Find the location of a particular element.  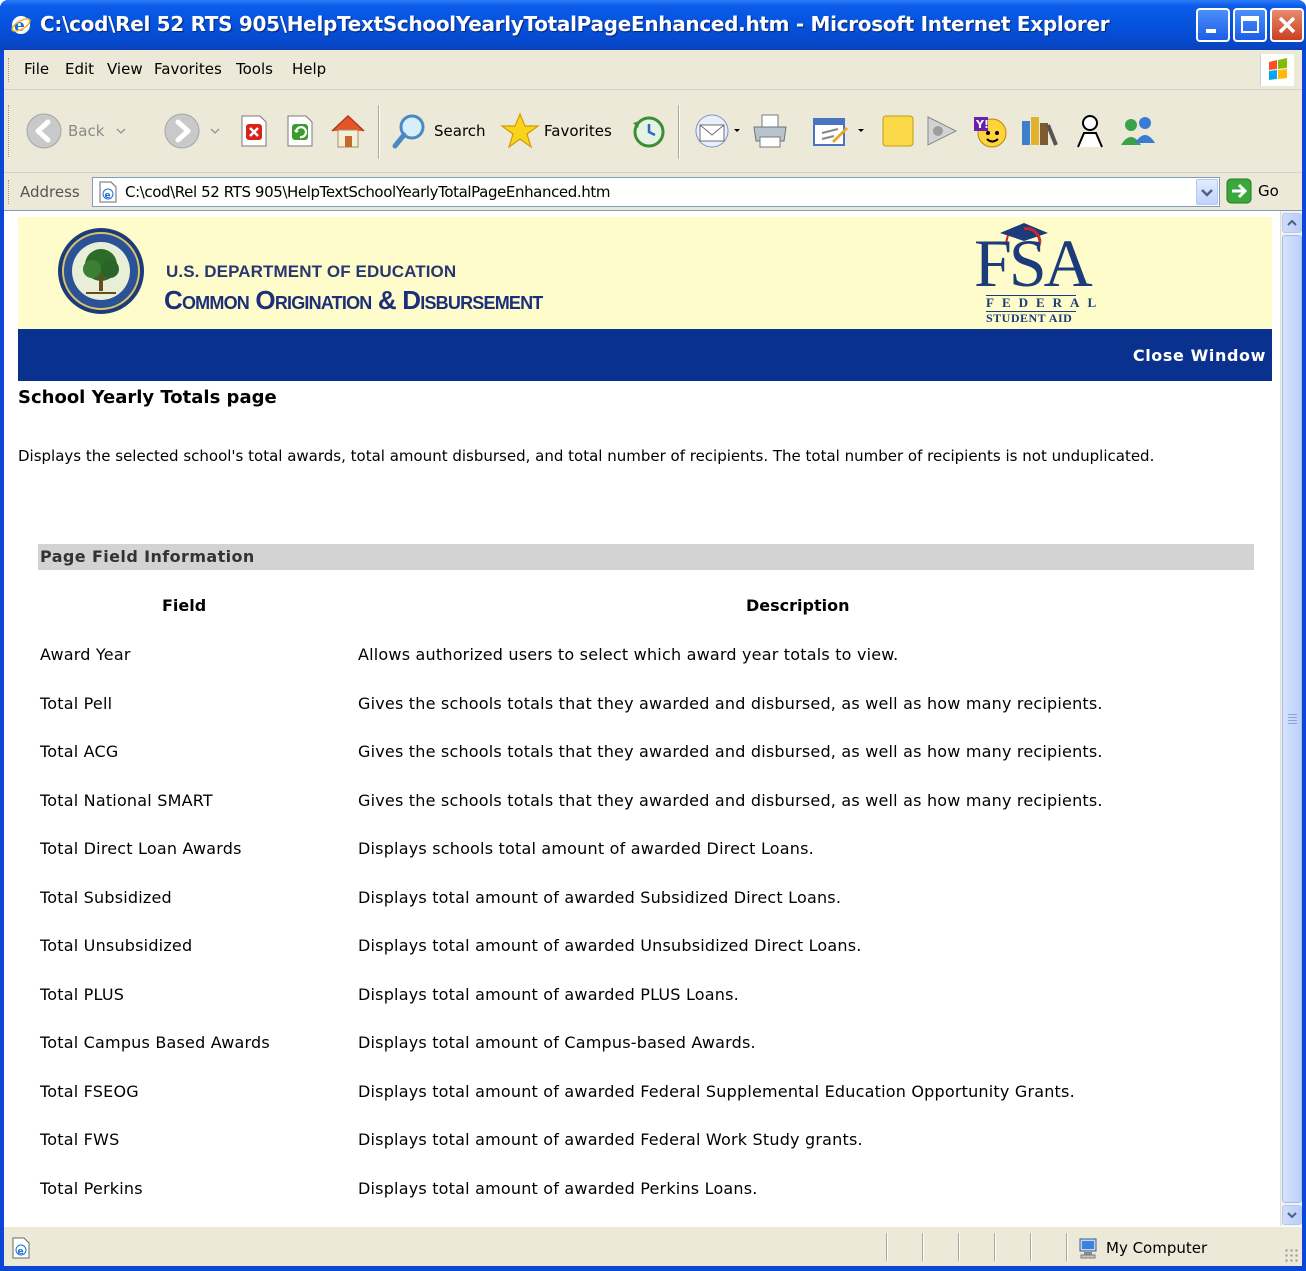

scrollbar-thumb is located at coordinates (1292, 719).